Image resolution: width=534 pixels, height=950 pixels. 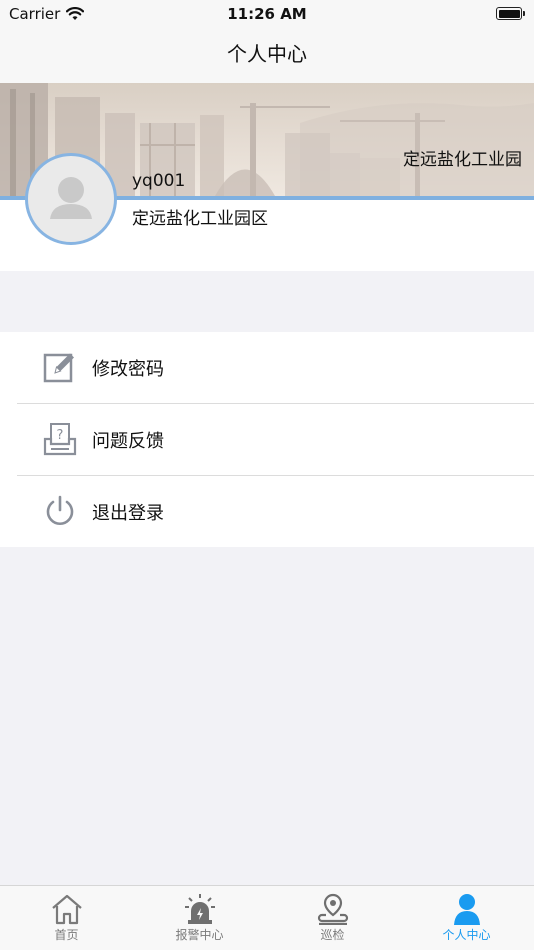 I want to click on avatar, so click(x=71, y=199).